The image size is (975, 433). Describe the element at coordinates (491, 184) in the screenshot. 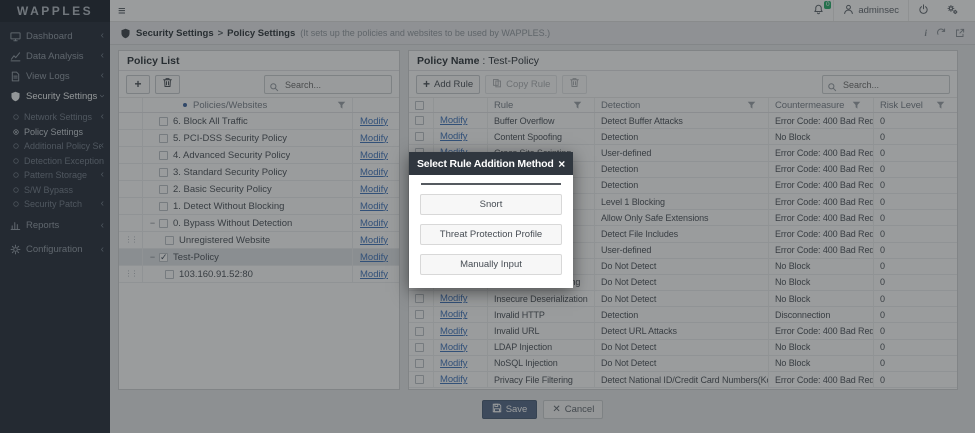

I see `modal-divider` at that location.